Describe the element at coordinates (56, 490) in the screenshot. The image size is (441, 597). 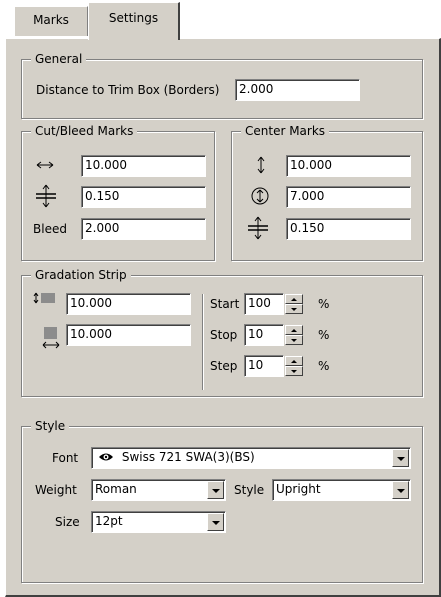
I see `weight-label: Weight` at that location.